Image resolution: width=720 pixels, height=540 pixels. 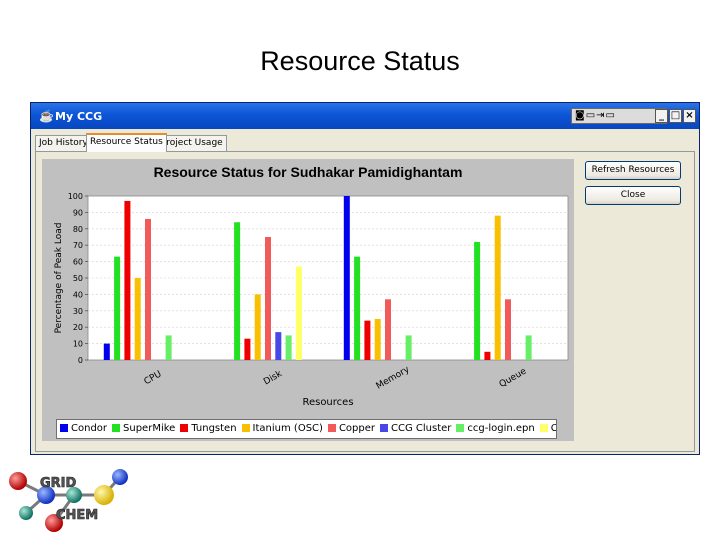 What do you see at coordinates (192, 143) in the screenshot?
I see `tab-project-usage: Project Usage` at bounding box center [192, 143].